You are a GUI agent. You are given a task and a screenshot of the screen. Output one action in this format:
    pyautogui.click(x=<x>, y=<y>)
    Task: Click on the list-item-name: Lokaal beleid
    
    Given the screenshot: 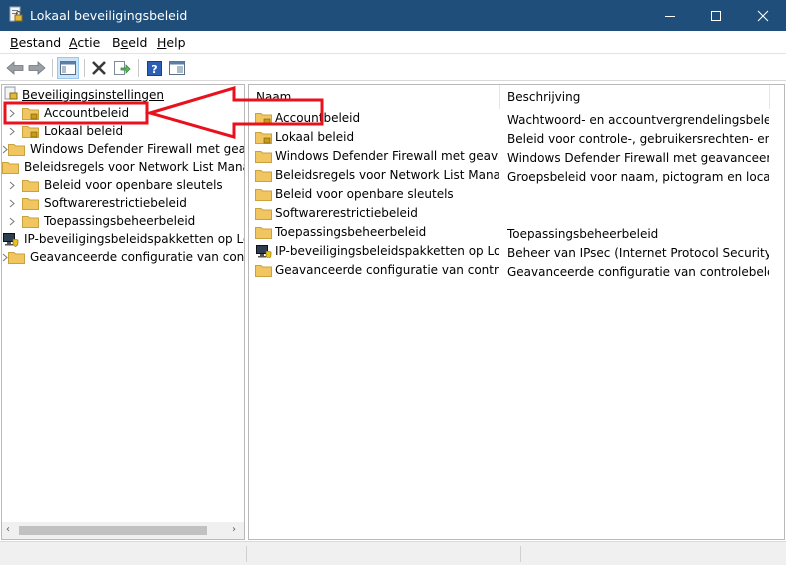 What is the action you would take?
    pyautogui.click(x=315, y=137)
    